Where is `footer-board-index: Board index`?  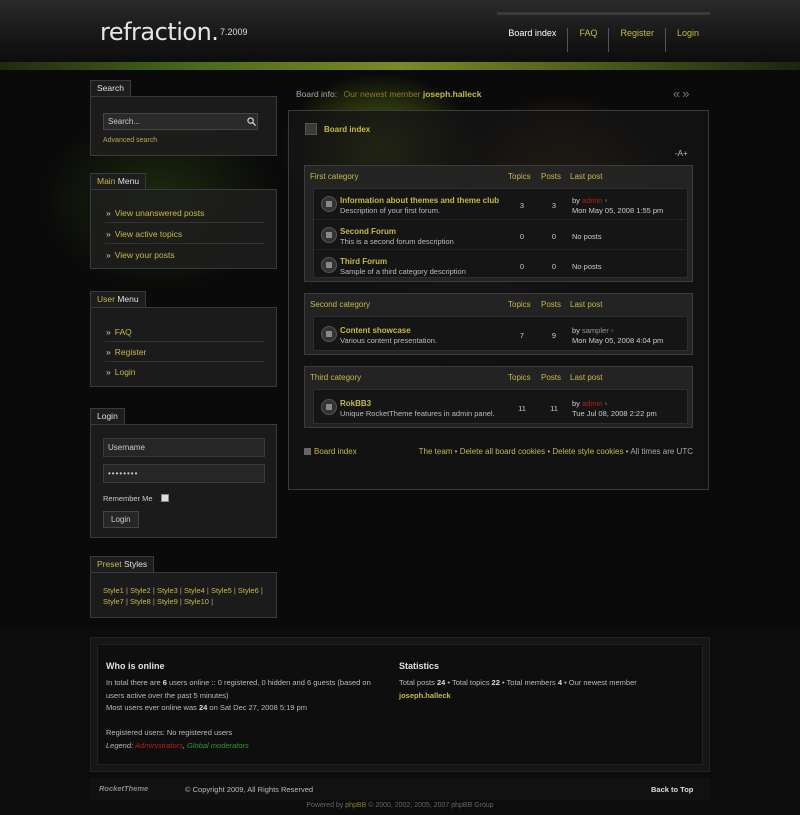 footer-board-index: Board index is located at coordinates (330, 451).